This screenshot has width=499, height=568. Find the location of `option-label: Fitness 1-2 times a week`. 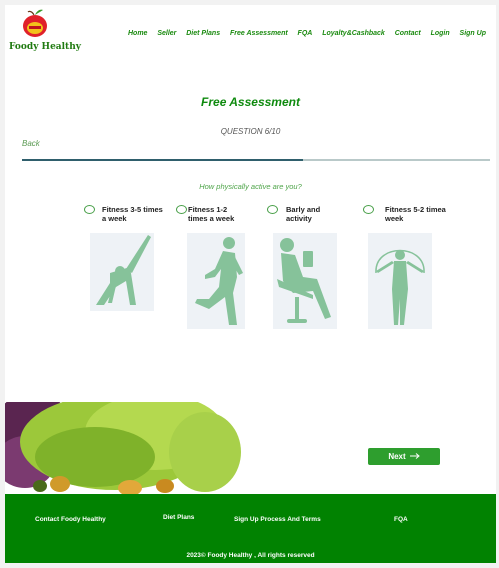

option-label: Fitness 1-2 times a week is located at coordinates (211, 214).